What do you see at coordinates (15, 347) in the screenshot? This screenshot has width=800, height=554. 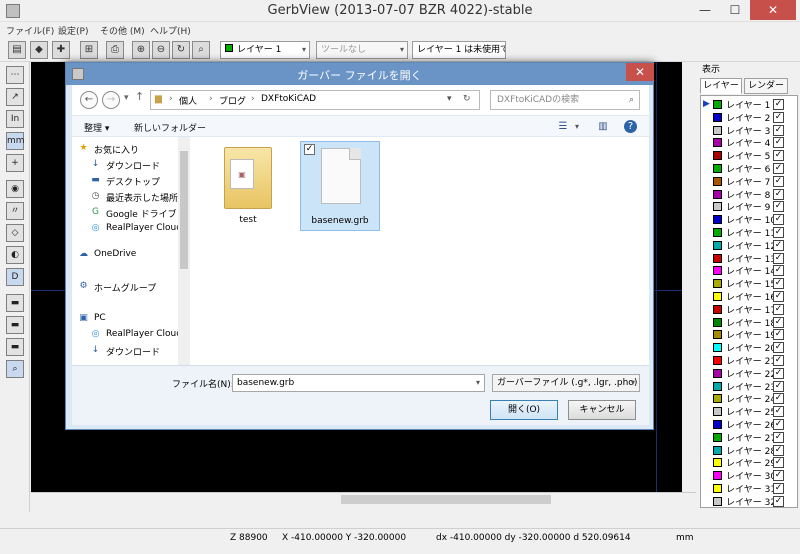 I see `layers-blue-icon: ▬` at bounding box center [15, 347].